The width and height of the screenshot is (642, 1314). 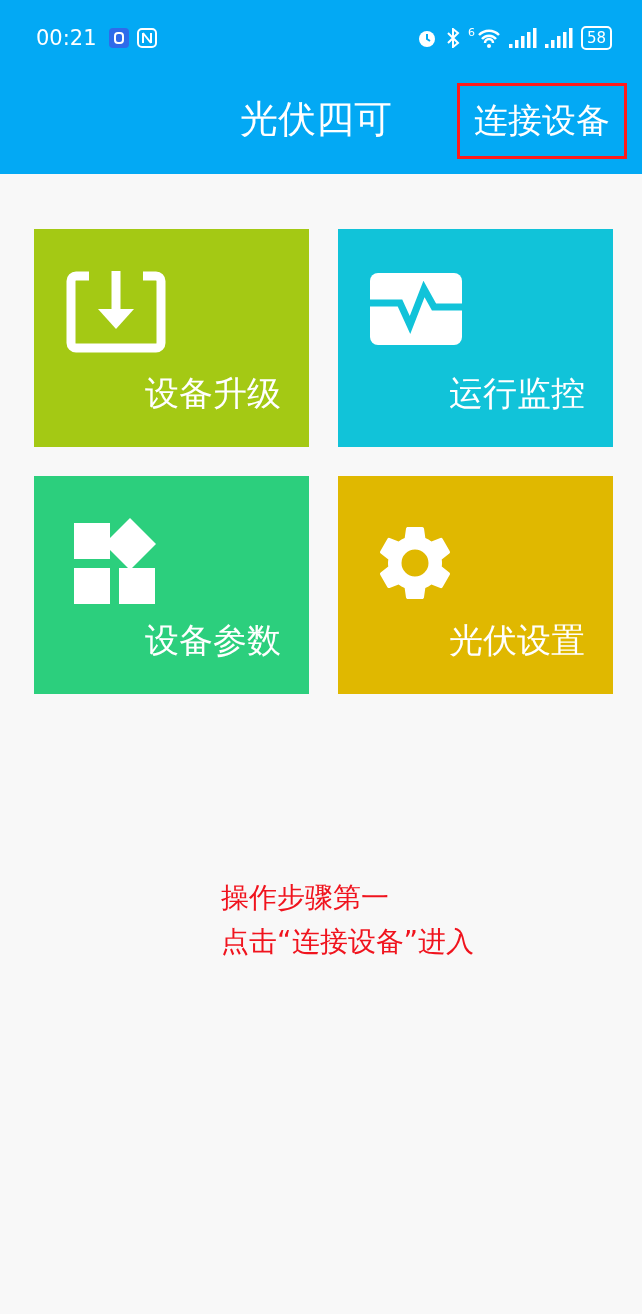 I want to click on nfc-icon, so click(x=146, y=38).